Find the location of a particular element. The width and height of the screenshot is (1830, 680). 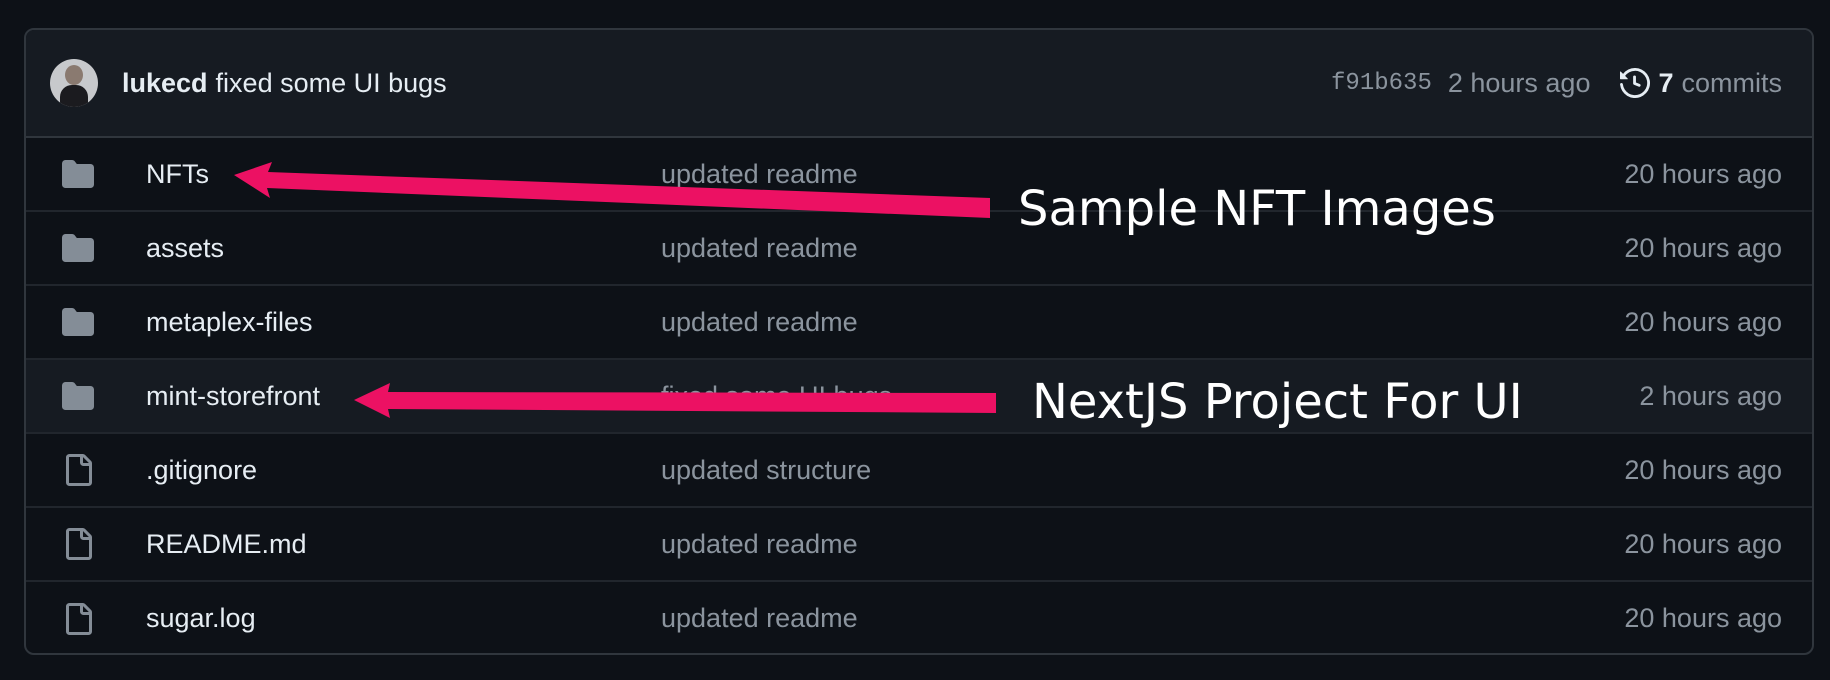

commits-count: 7 is located at coordinates (1666, 82).